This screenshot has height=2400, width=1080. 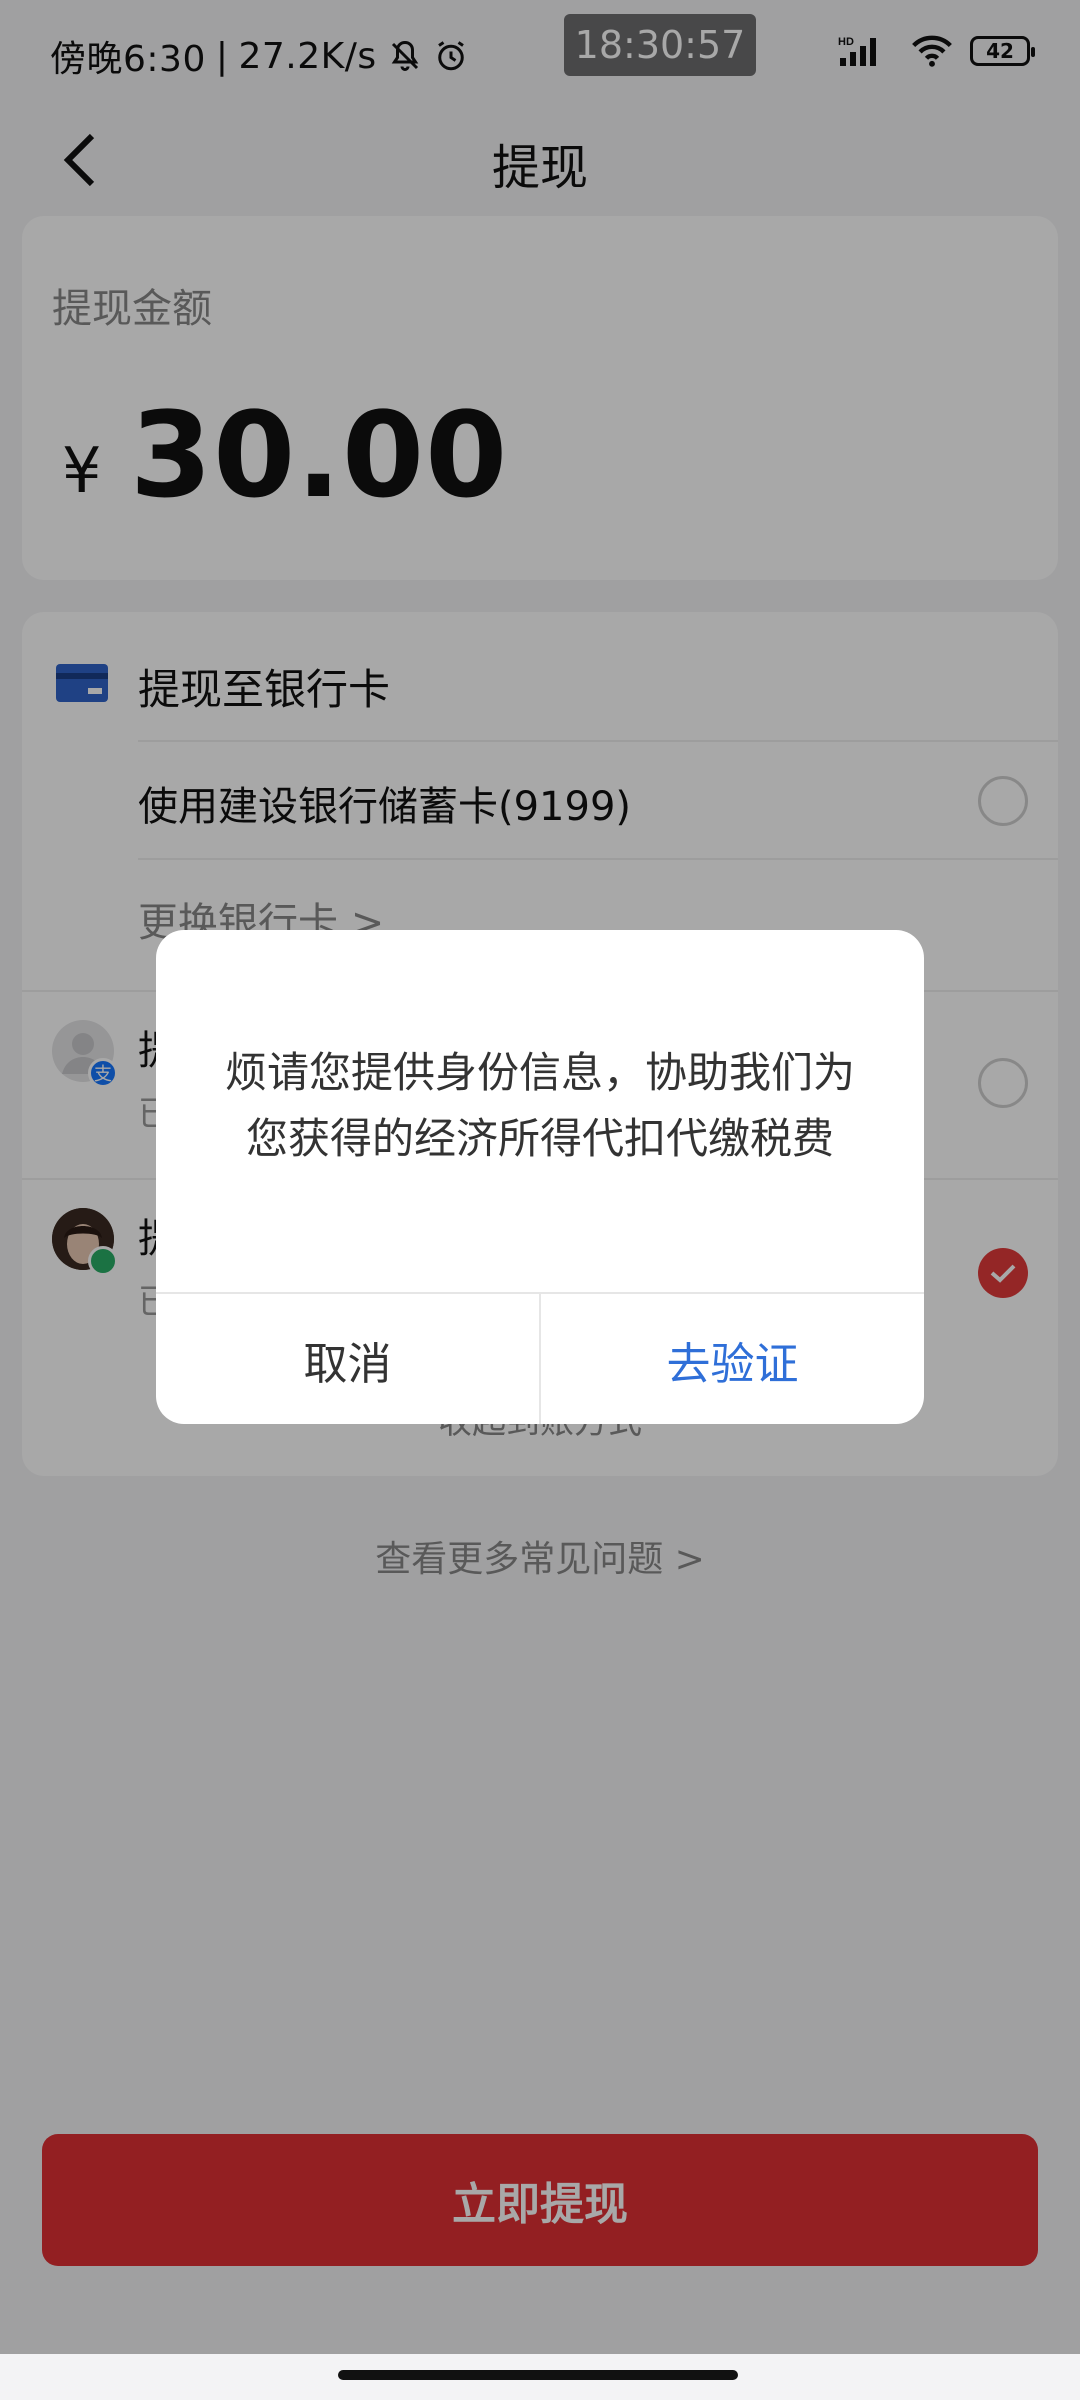 I want to click on dialog-buttons: 取消 去验证, so click(x=540, y=1358).